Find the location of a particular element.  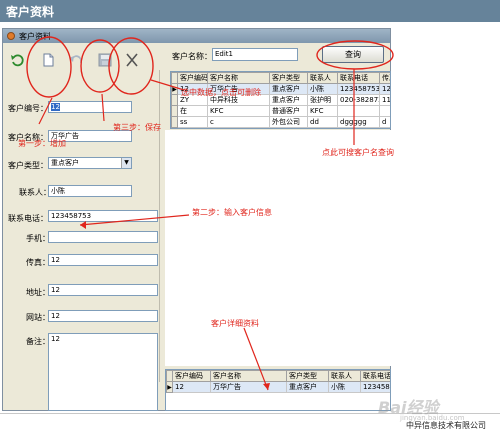

add-document-icon is located at coordinates (48, 60).